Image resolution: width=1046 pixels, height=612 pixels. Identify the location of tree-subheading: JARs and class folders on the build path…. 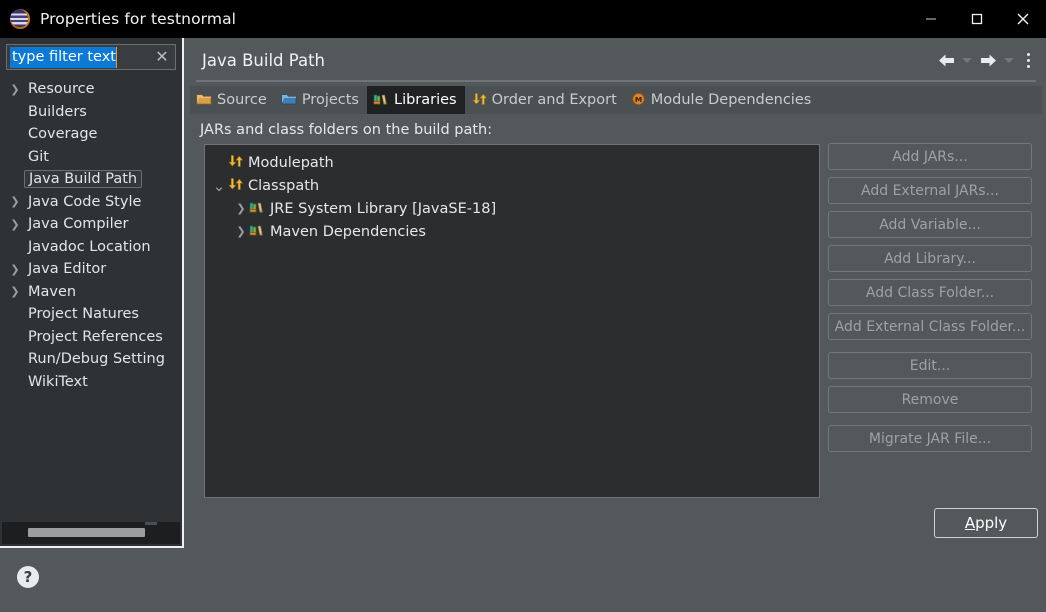
(346, 130).